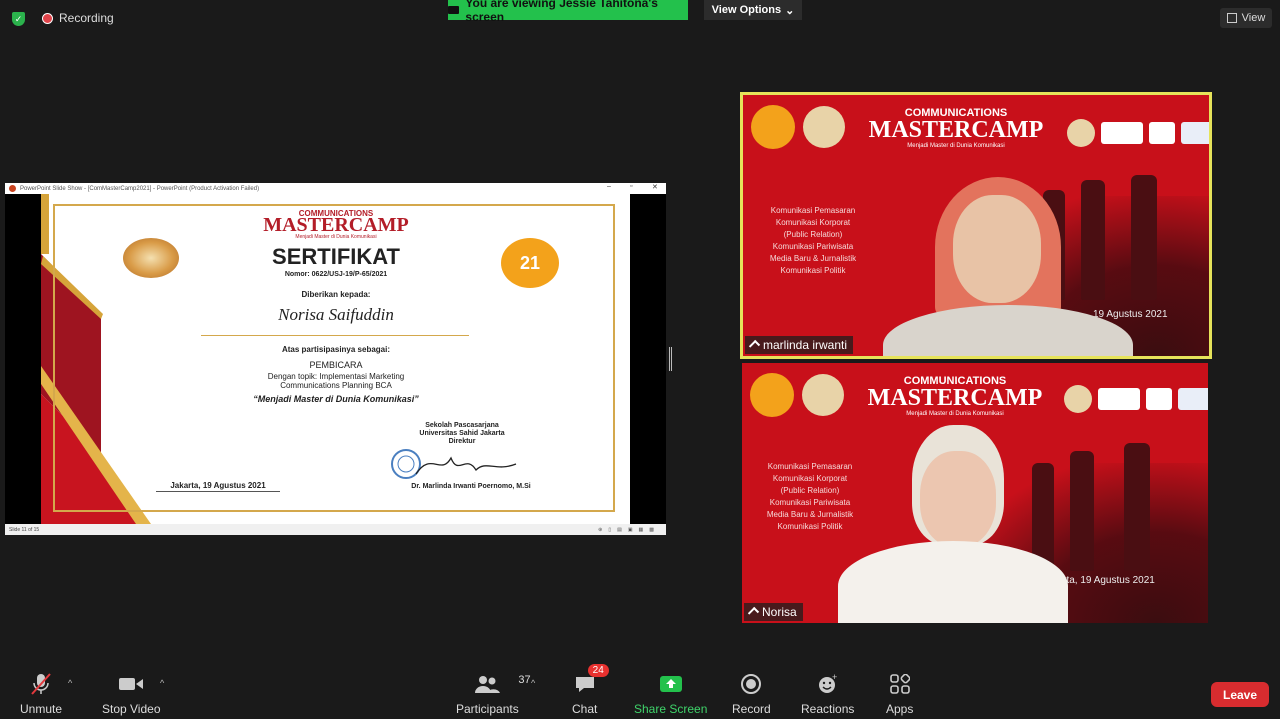 The image size is (1280, 719). I want to click on muted-mic-icon, so click(41, 684).